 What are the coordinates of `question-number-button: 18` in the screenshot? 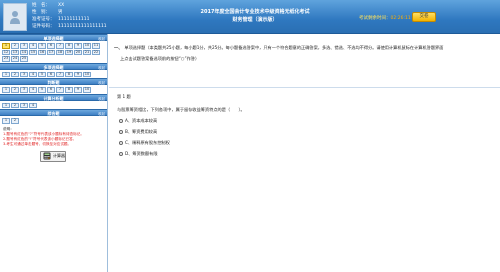 It's located at (60, 52).